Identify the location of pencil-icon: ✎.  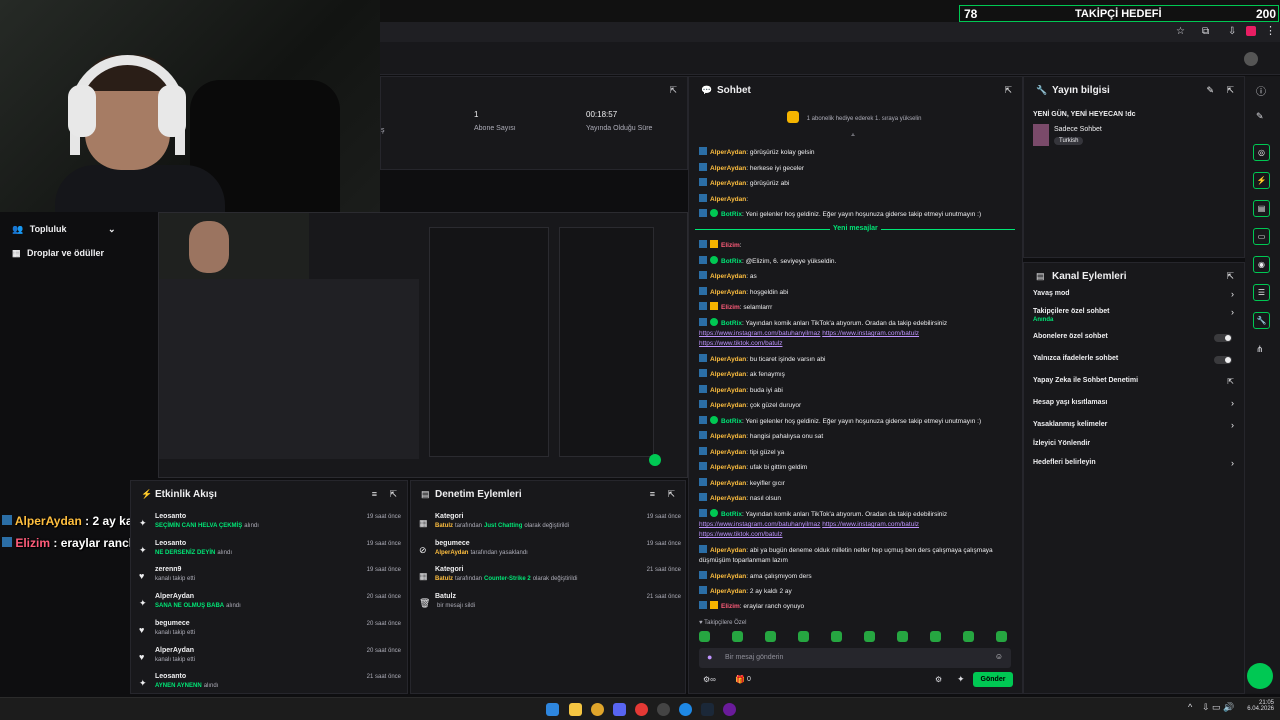
(1260, 116).